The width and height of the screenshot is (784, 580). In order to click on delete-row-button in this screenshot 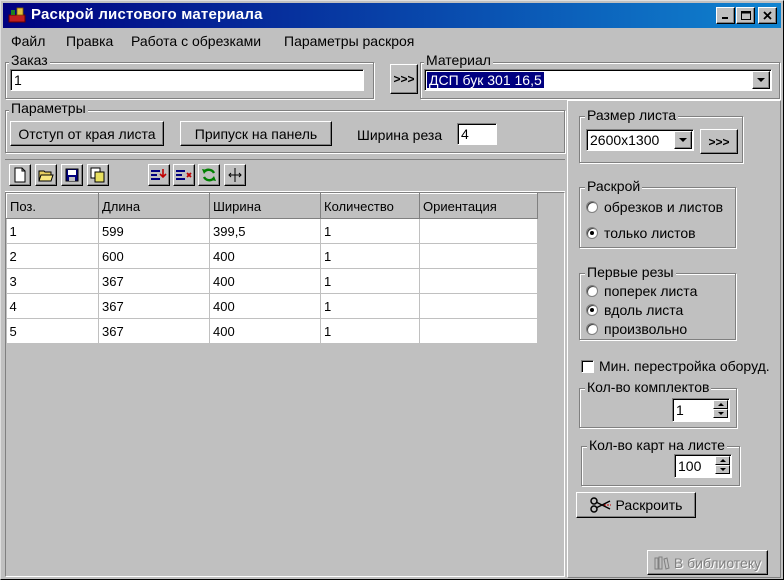, I will do `click(184, 175)`.